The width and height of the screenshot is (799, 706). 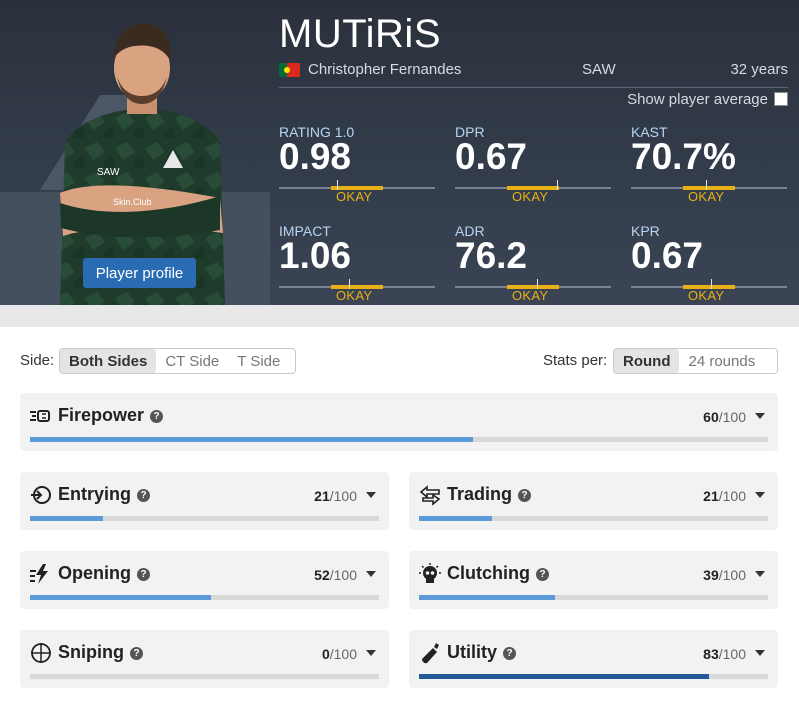 I want to click on side-filter: Both Sides CT Side T Side, so click(x=177, y=361).